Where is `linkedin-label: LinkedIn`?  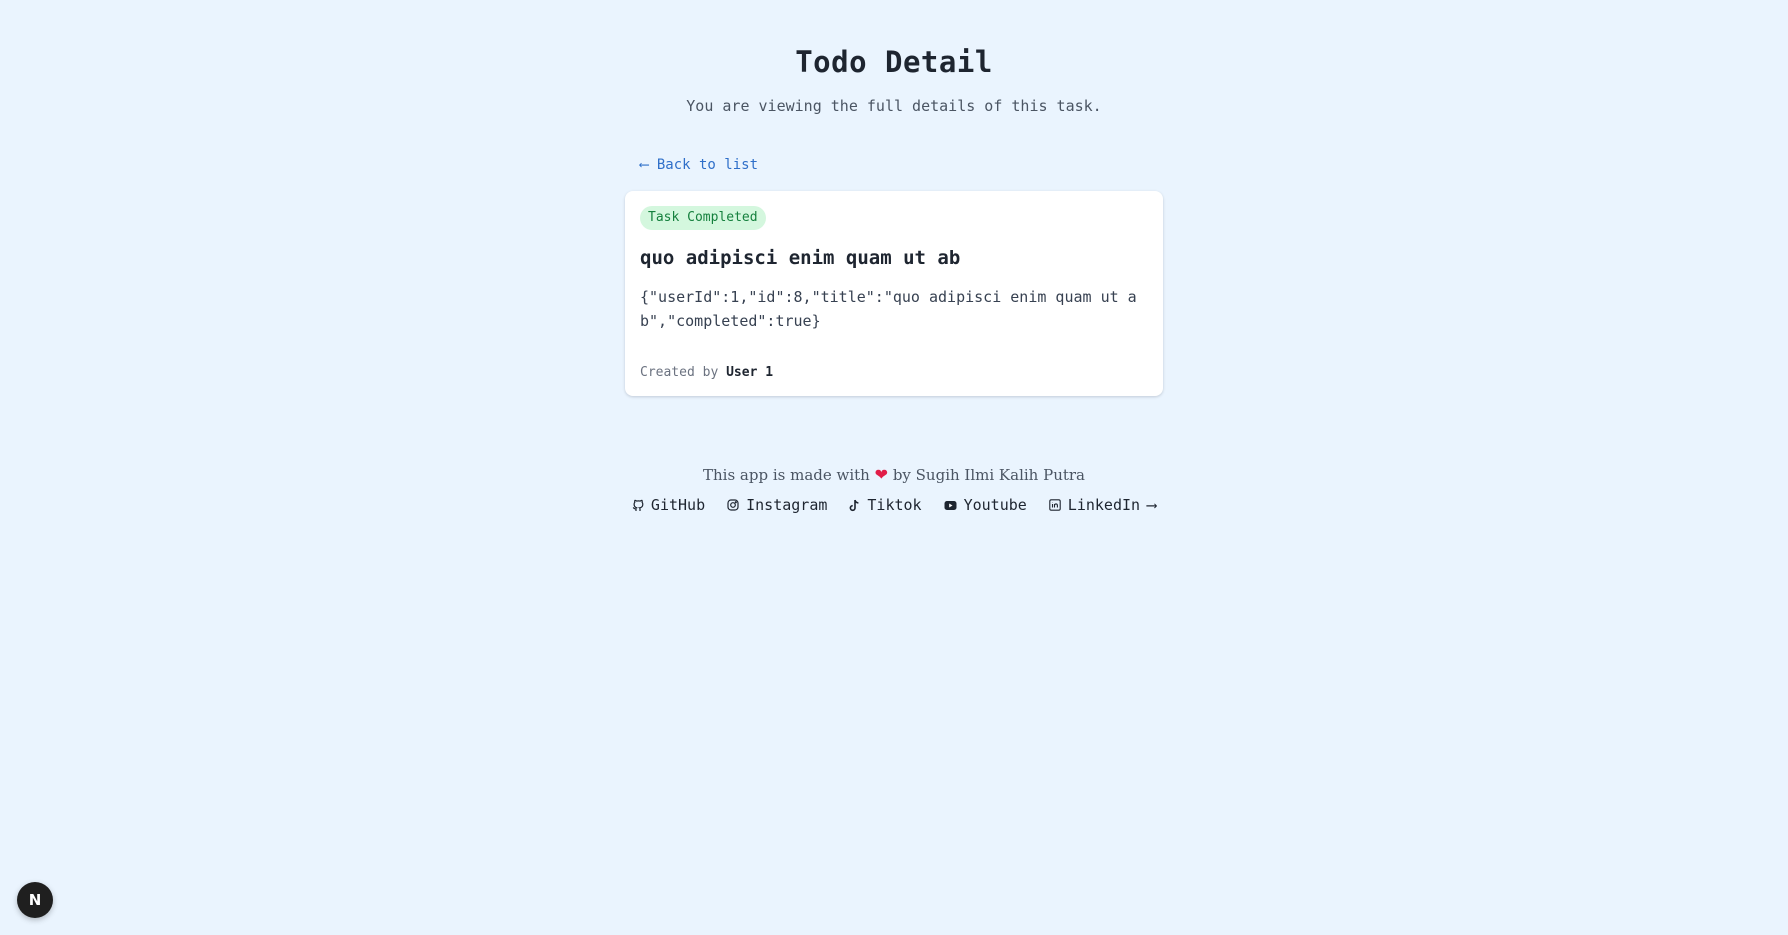
linkedin-label: LinkedIn is located at coordinates (1104, 505).